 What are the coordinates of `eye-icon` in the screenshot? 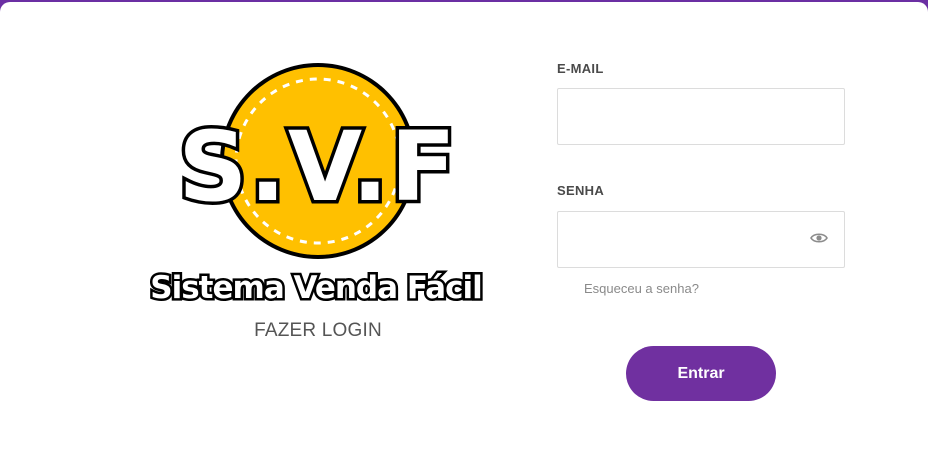 It's located at (819, 238).